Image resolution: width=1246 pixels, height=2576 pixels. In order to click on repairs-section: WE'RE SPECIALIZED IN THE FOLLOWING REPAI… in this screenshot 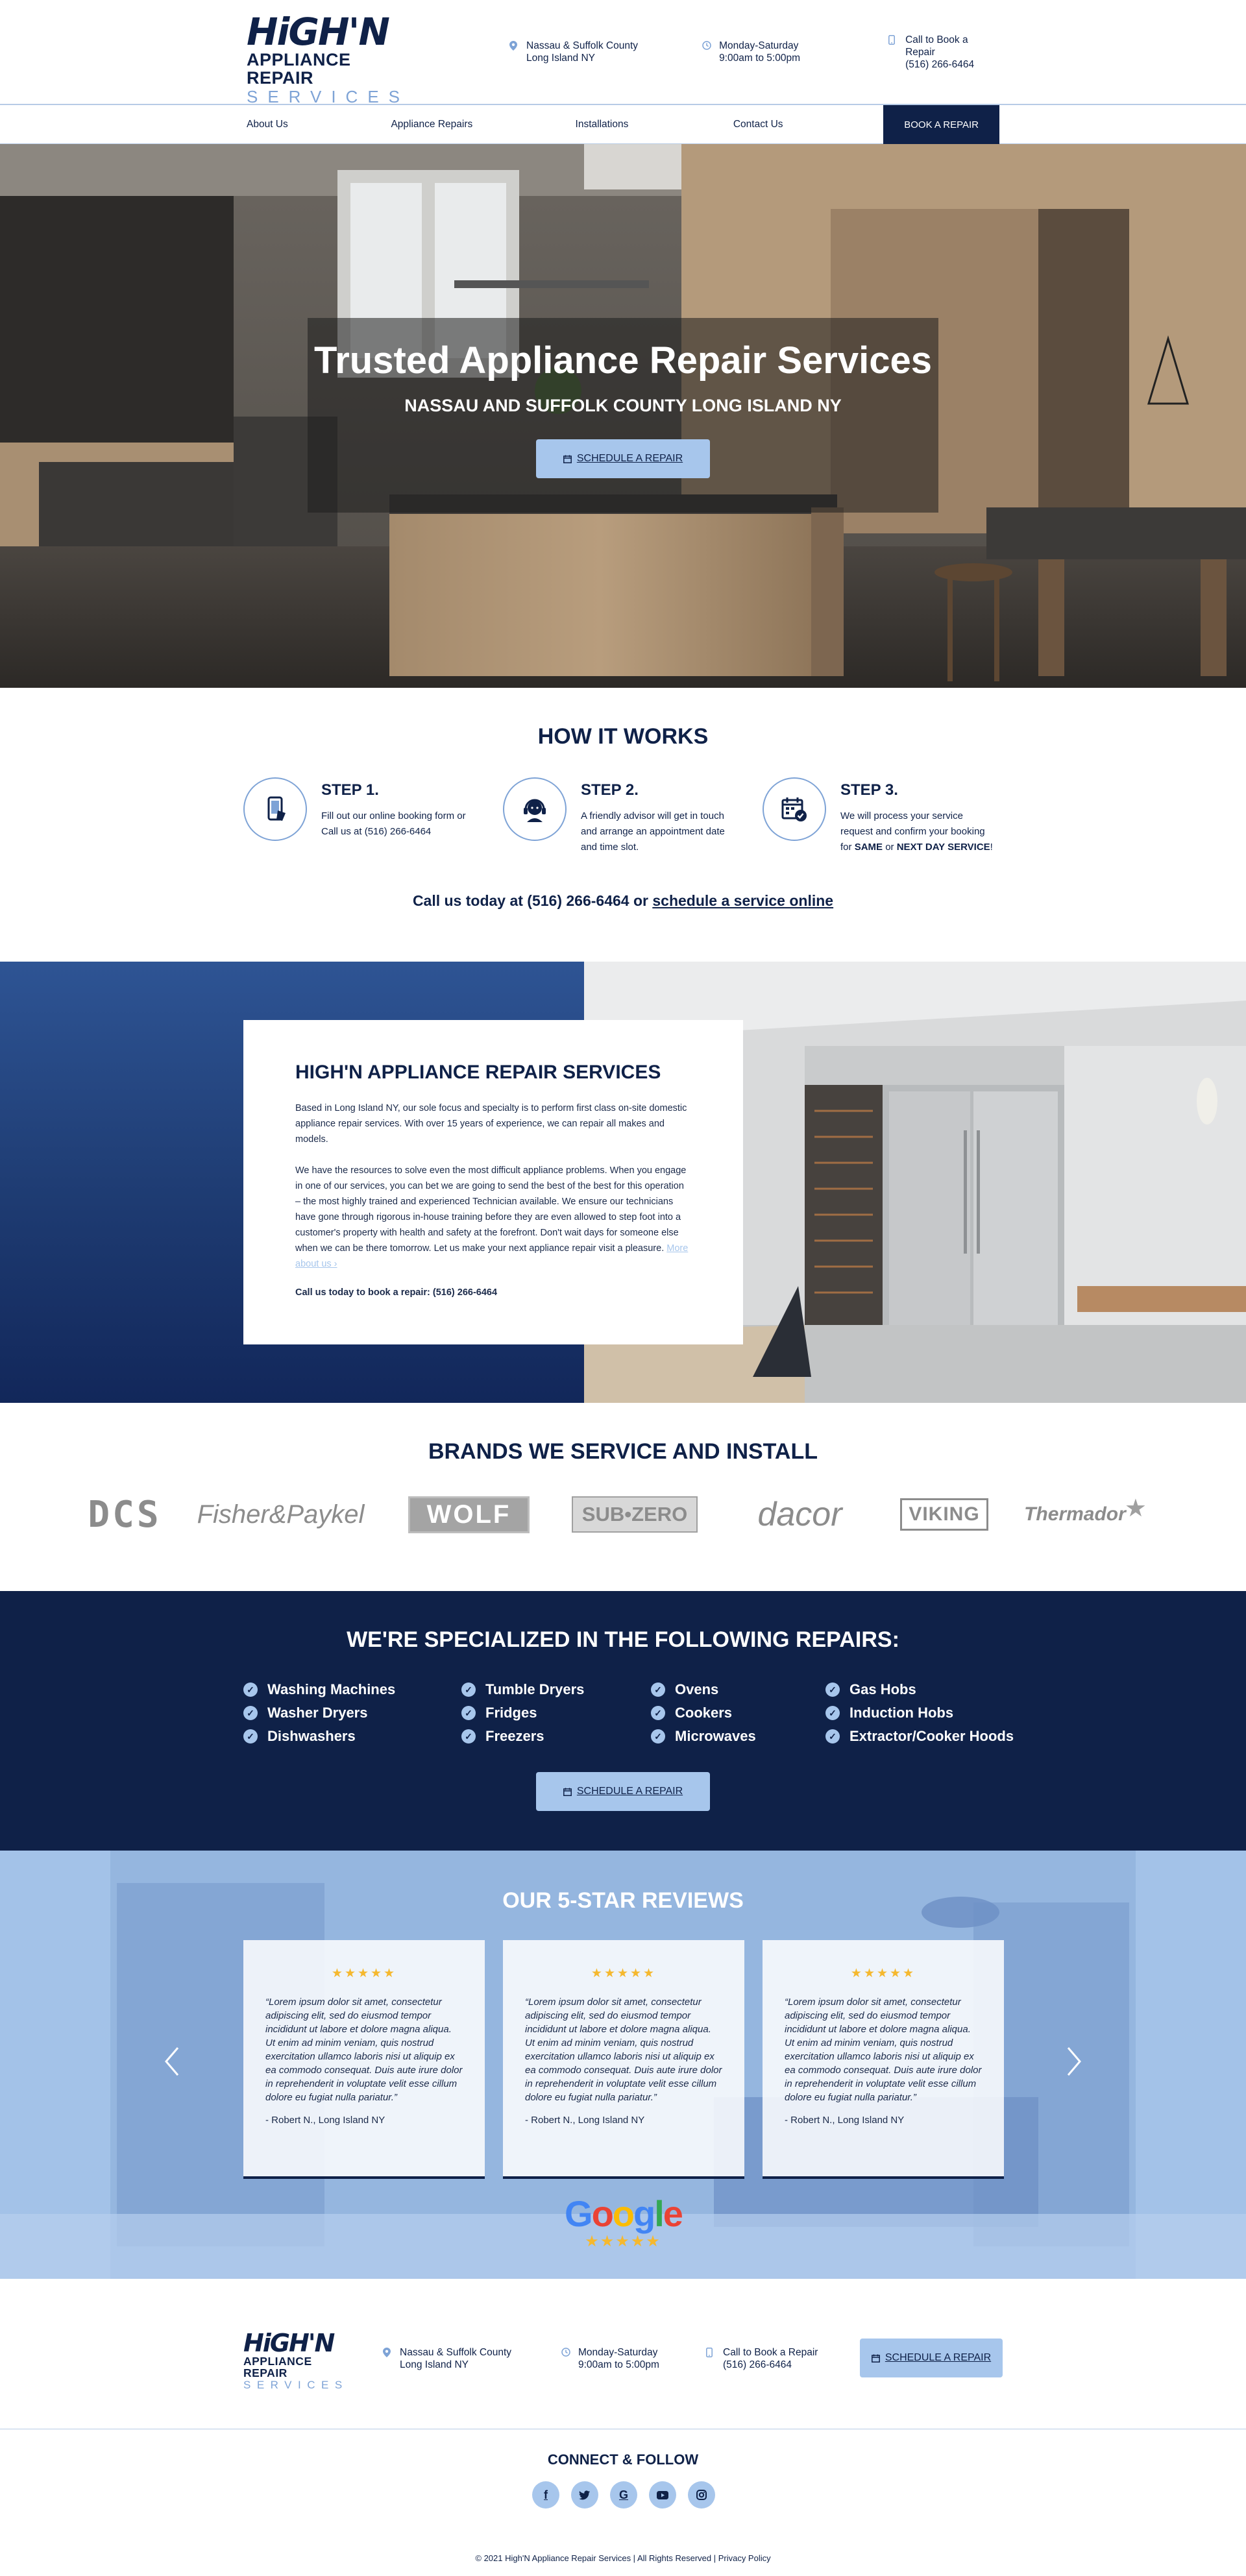, I will do `click(623, 1721)`.